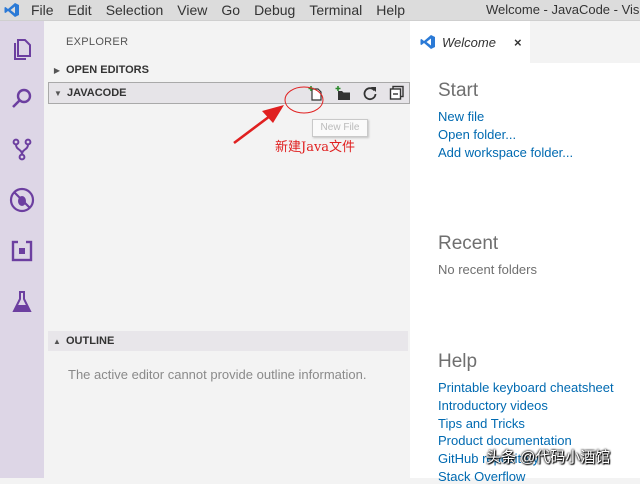 The image size is (640, 484). Describe the element at coordinates (458, 361) in the screenshot. I see `help-heading: Help` at that location.